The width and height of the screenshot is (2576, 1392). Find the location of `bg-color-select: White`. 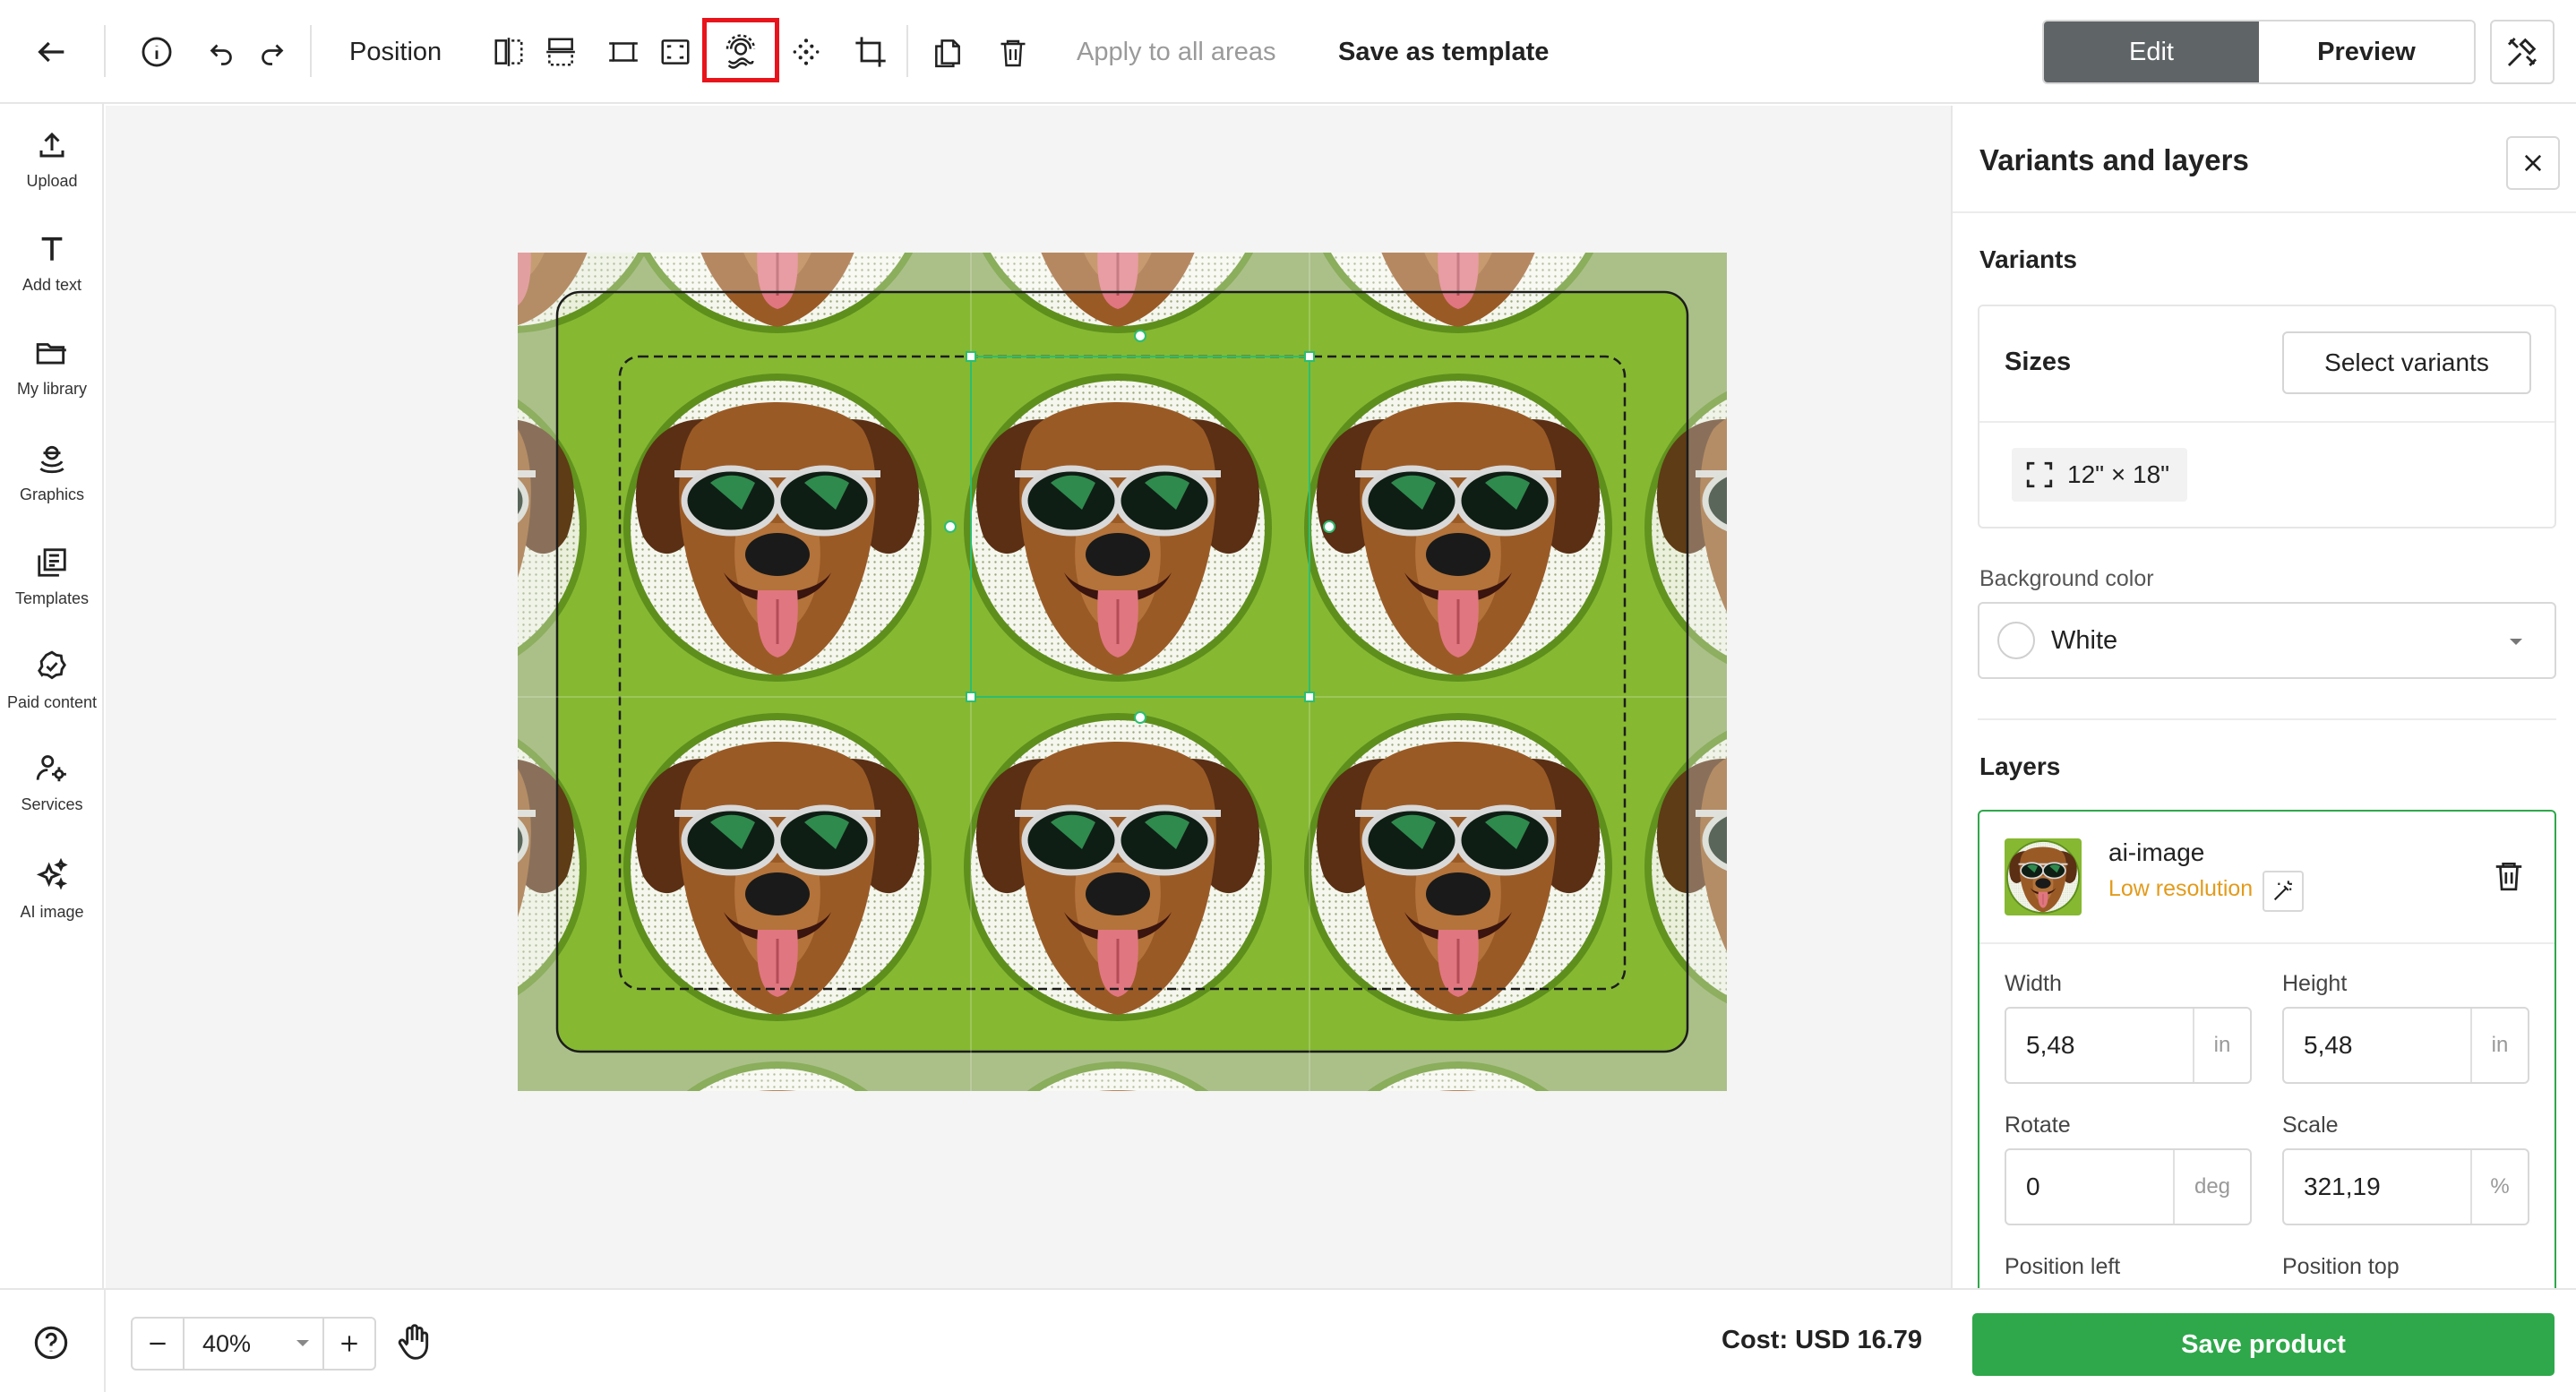

bg-color-select: White is located at coordinates (2267, 640).